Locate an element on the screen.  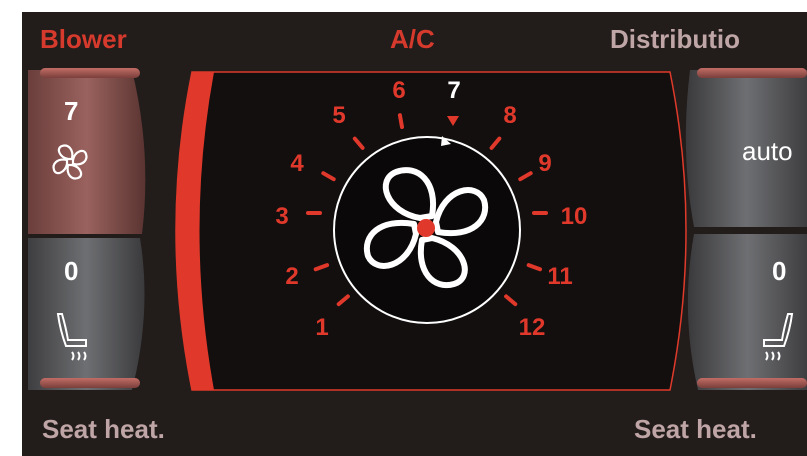
seat-heat-right-button is located at coordinates (747, 312).